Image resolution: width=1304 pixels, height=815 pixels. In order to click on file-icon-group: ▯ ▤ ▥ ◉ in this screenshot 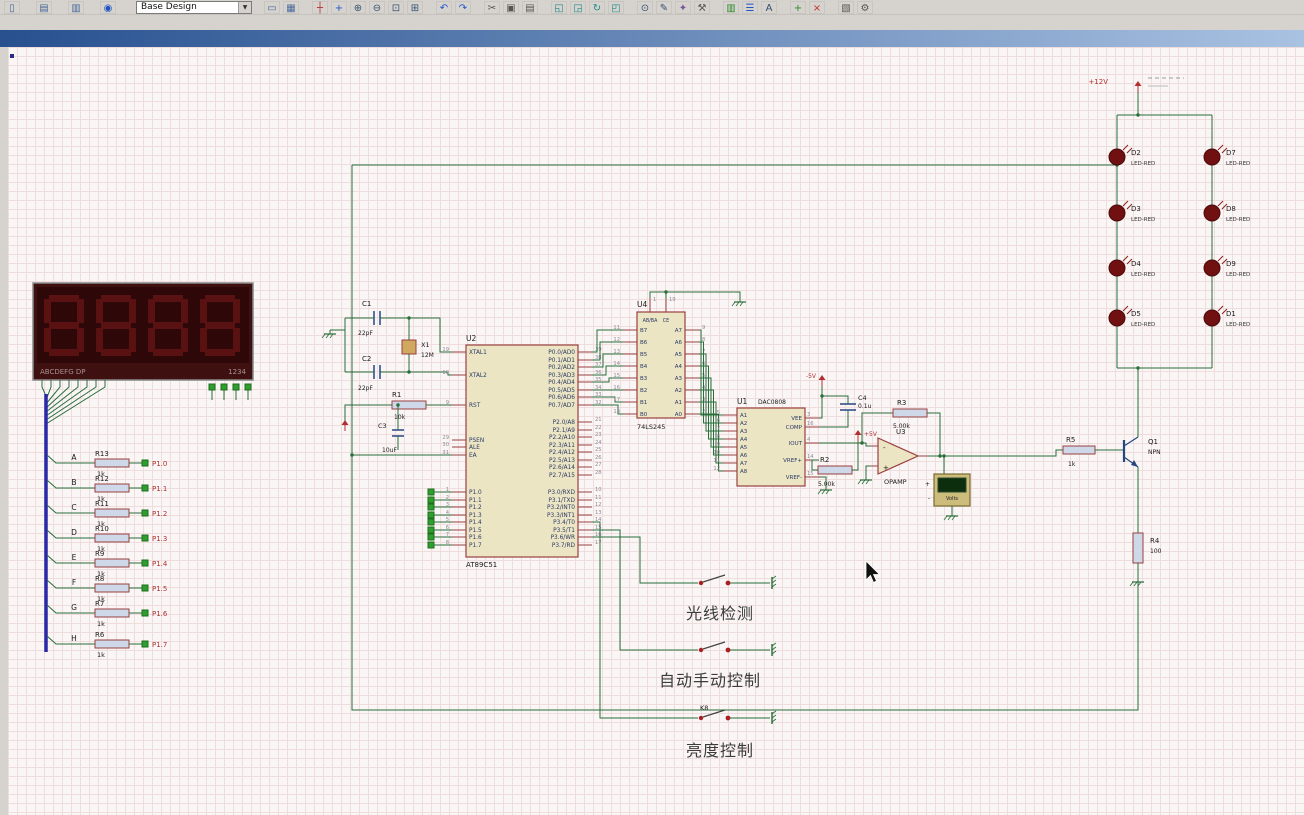, I will do `click(68, 7)`.